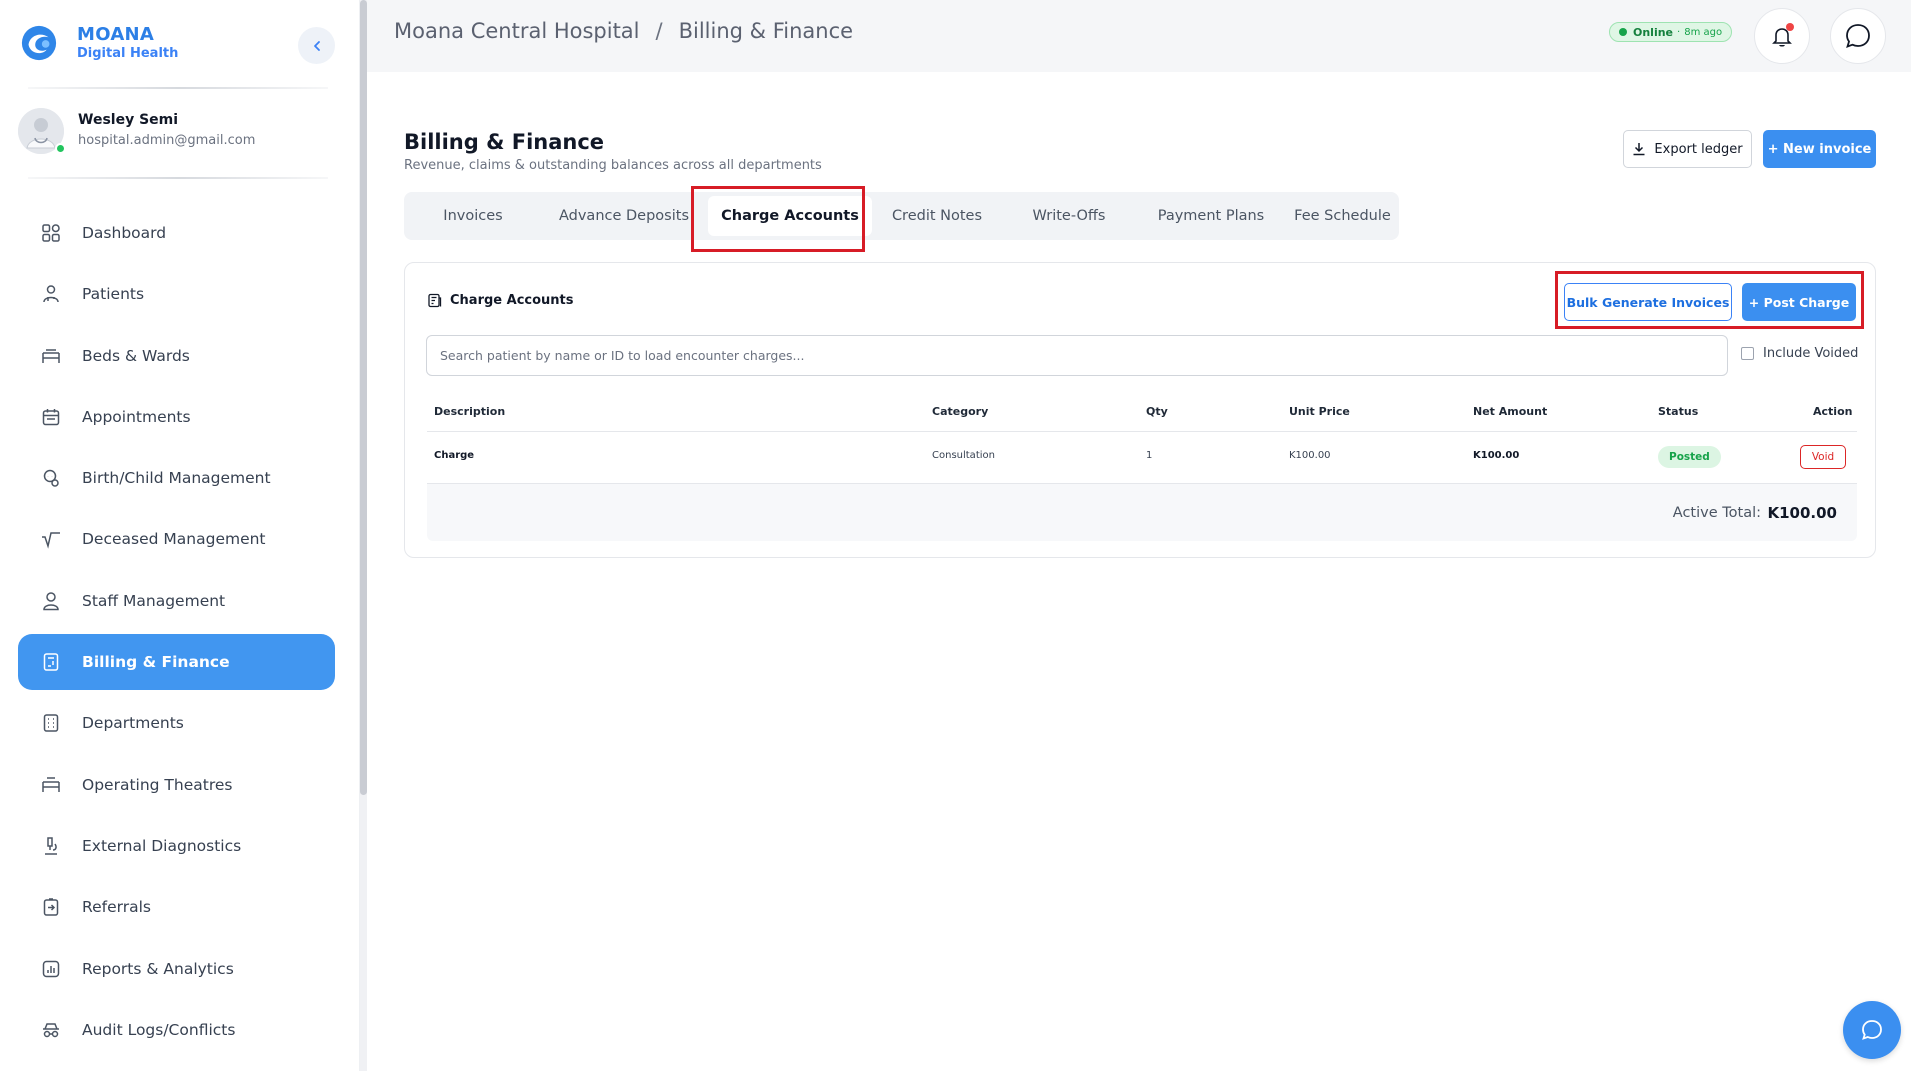  What do you see at coordinates (128, 53) in the screenshot?
I see `brand-subtitle: Digital Health` at bounding box center [128, 53].